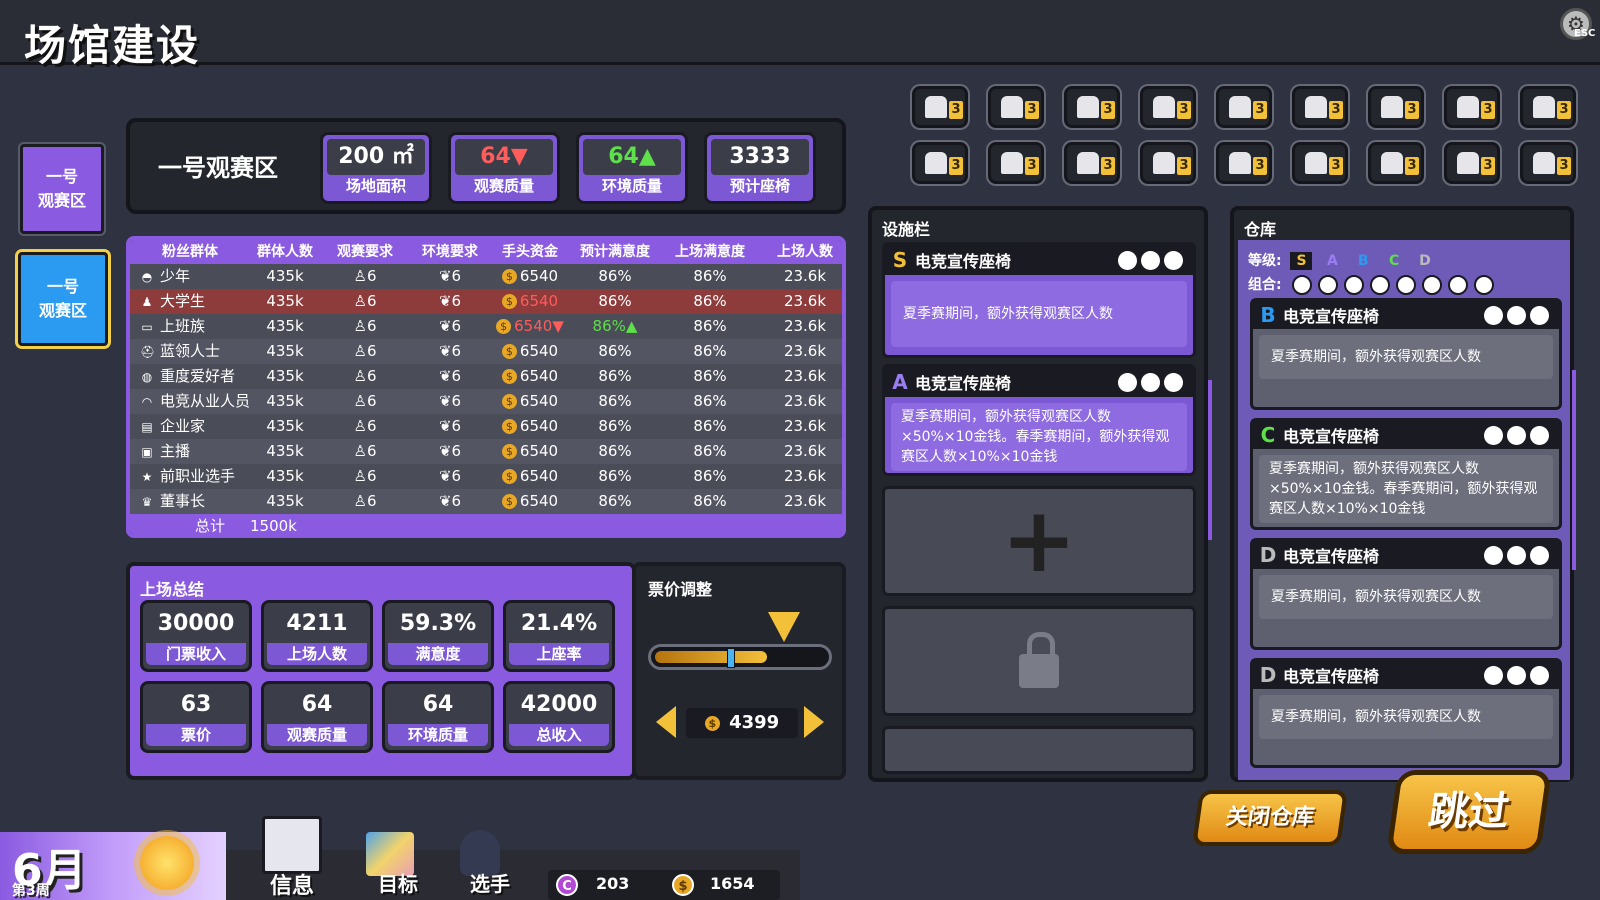 The height and width of the screenshot is (900, 1600). I want to click on sun-icon, so click(167, 863).